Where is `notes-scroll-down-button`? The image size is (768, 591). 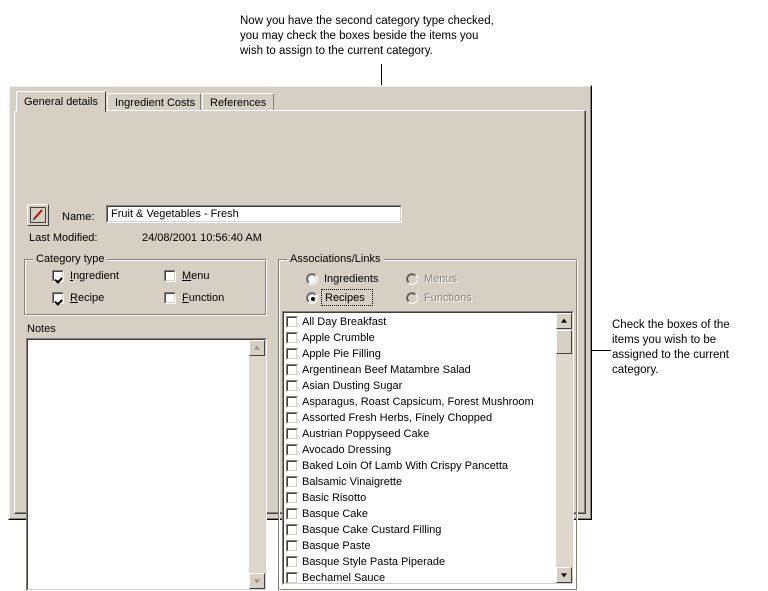
notes-scroll-down-button is located at coordinates (257, 581).